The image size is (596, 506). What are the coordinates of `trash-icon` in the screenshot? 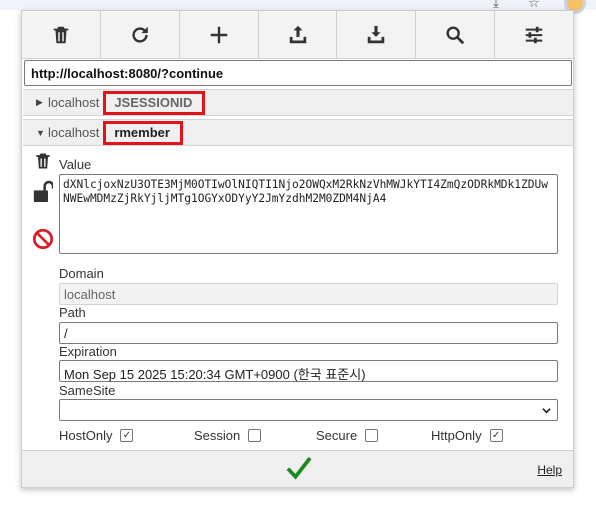 It's located at (61, 34).